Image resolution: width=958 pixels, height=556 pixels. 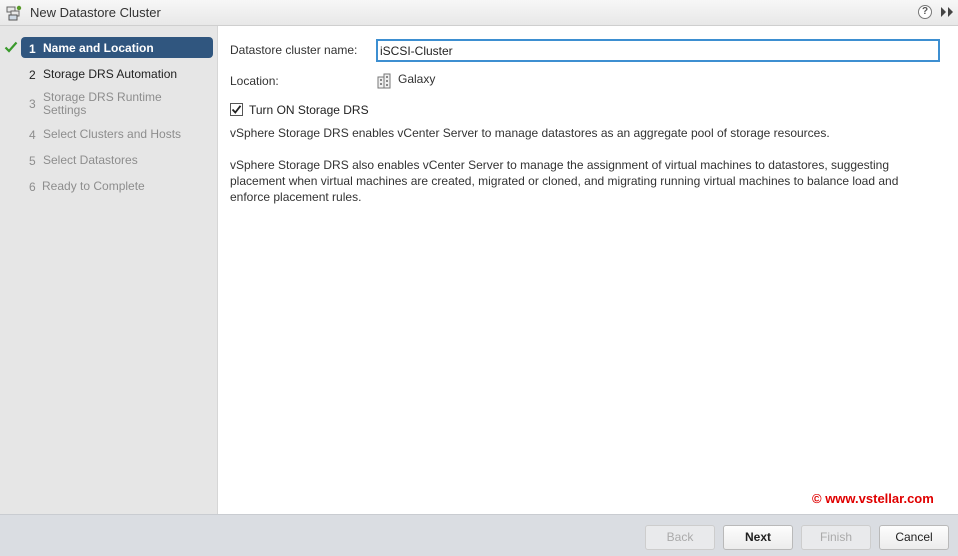 What do you see at coordinates (294, 50) in the screenshot?
I see `cluster-name-label: Datastore cluster name:` at bounding box center [294, 50].